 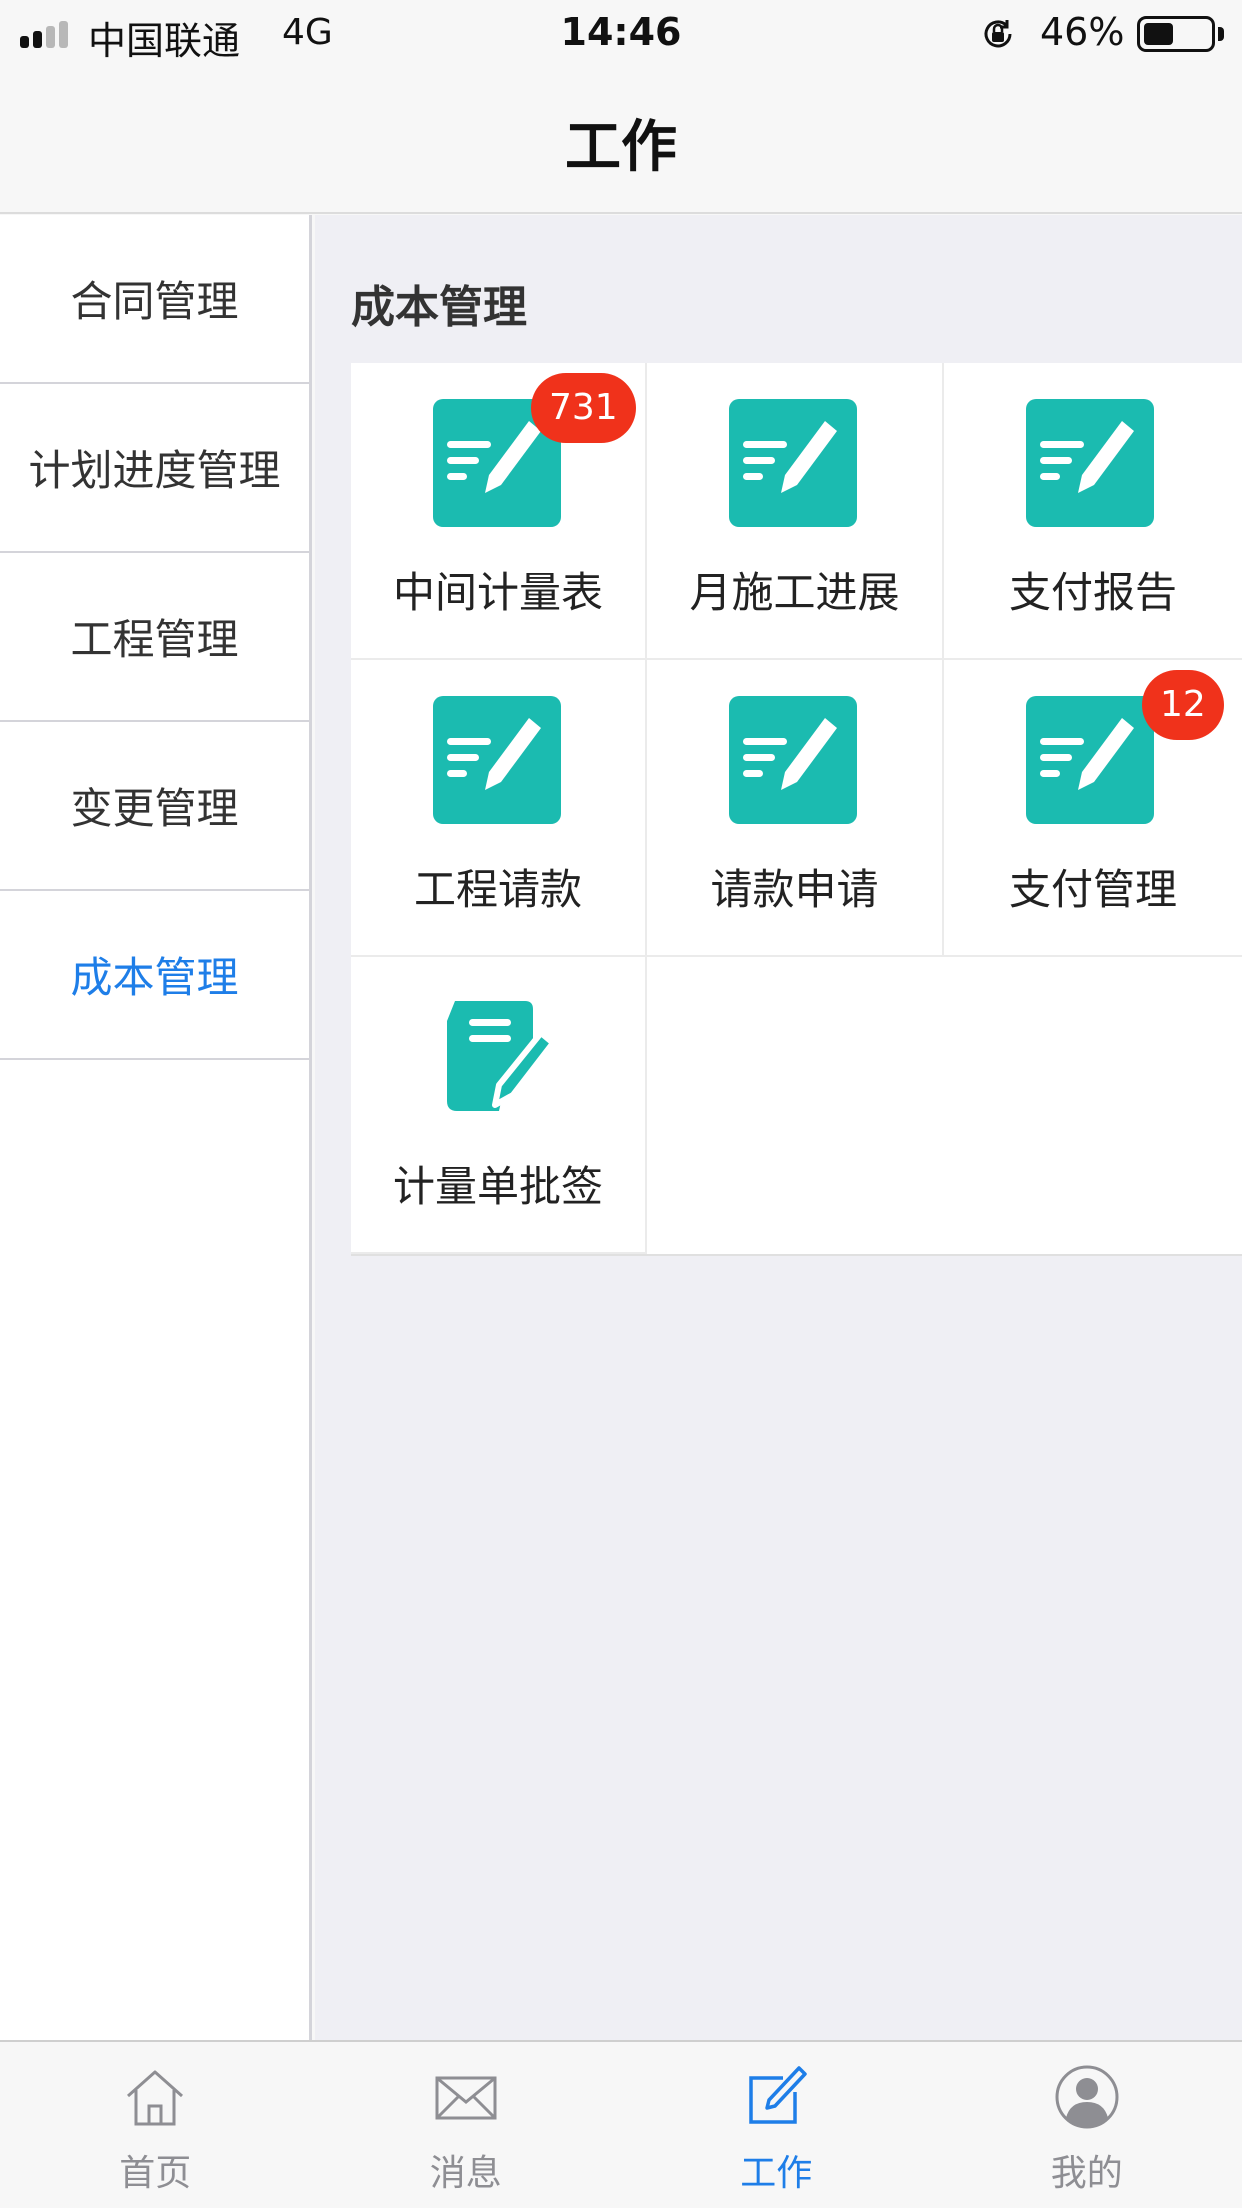 What do you see at coordinates (794, 592) in the screenshot?
I see `tile-label: 月施工进展` at bounding box center [794, 592].